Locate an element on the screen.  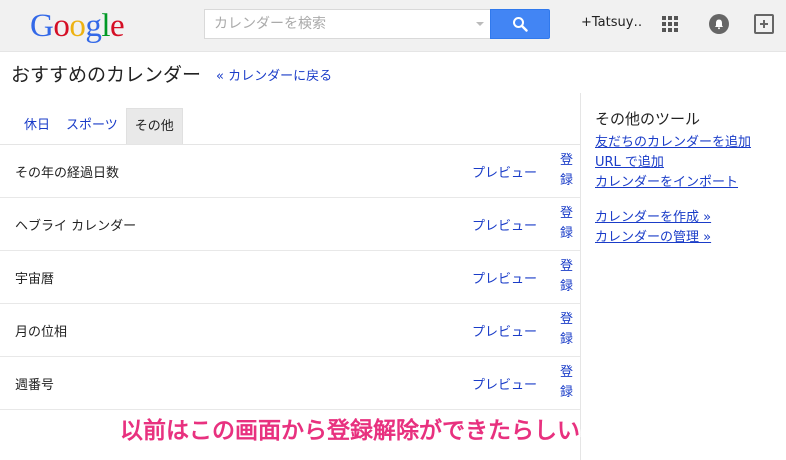
logo-letter: l is located at coordinates (106, 26).